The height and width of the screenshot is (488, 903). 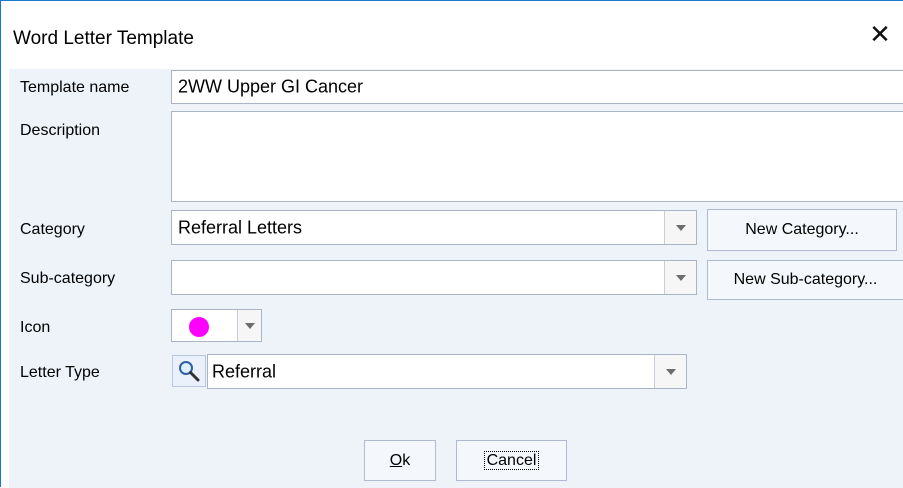 I want to click on cancel-button: Cancel, so click(x=511, y=460).